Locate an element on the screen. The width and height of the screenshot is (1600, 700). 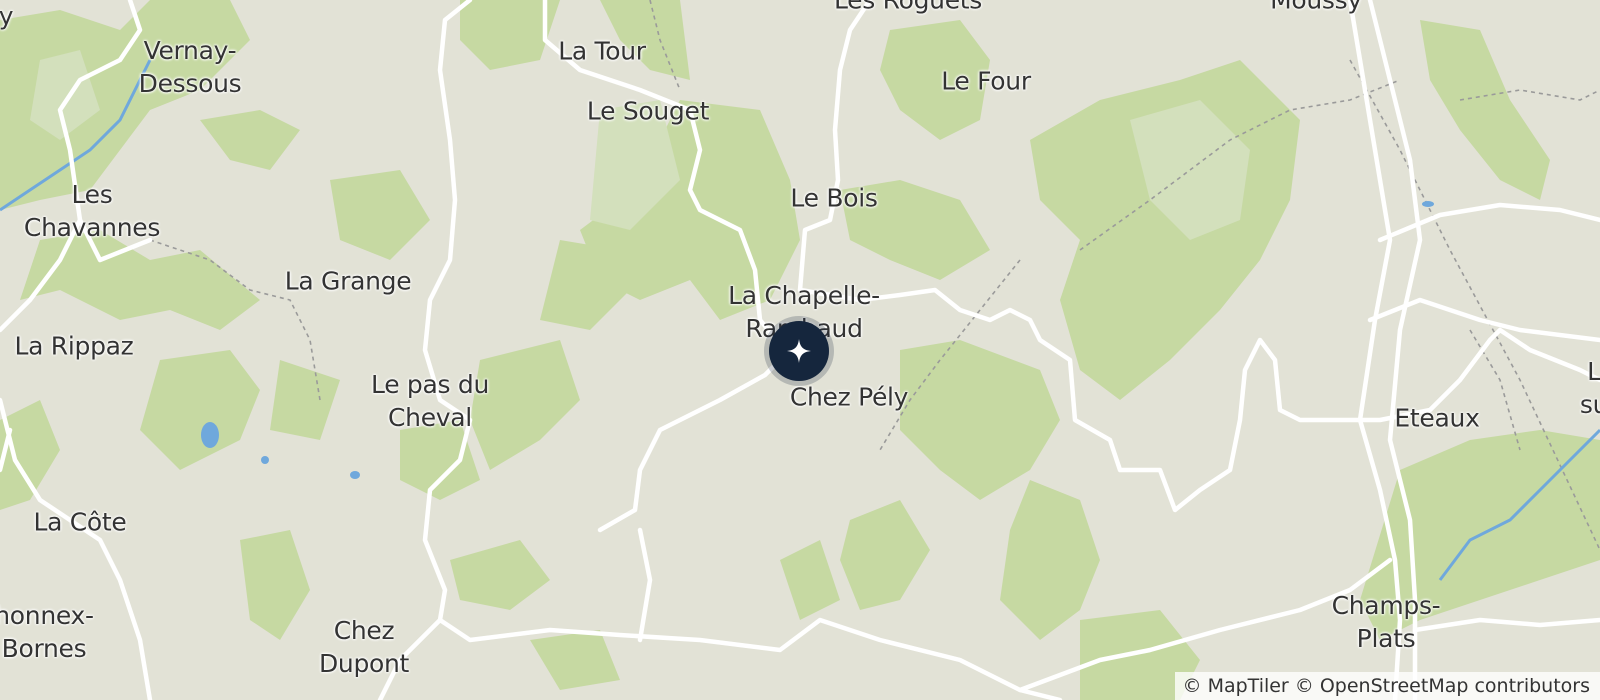
map-attribution: © MapTiler © OpenStreetMap contributors is located at coordinates (1387, 686).